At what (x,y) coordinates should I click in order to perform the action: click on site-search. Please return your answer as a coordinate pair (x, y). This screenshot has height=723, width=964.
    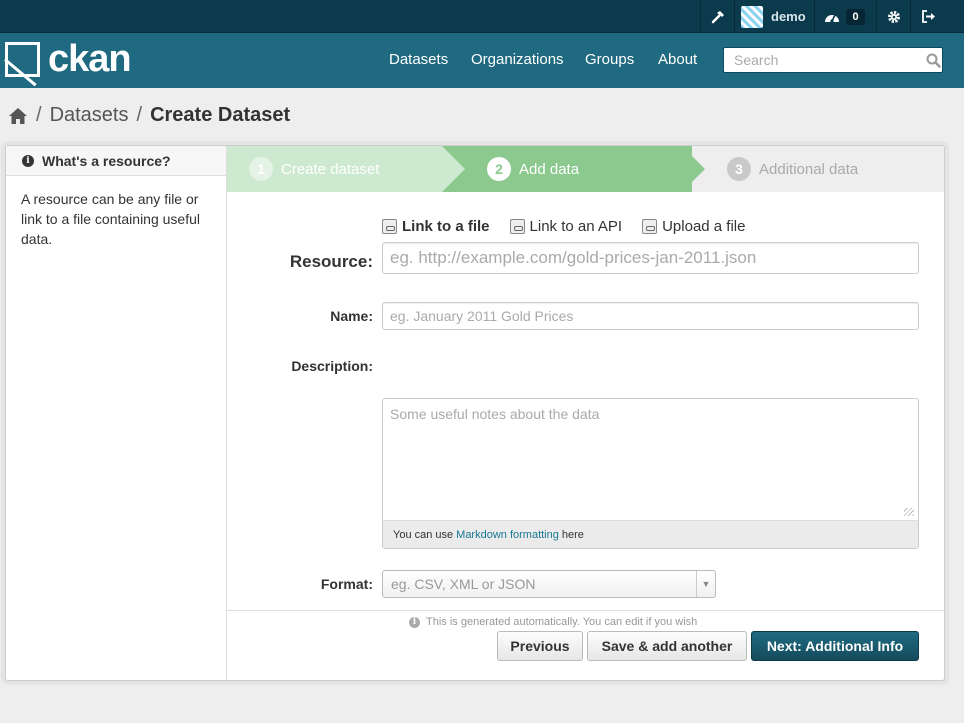
    Looking at the image, I should click on (833, 60).